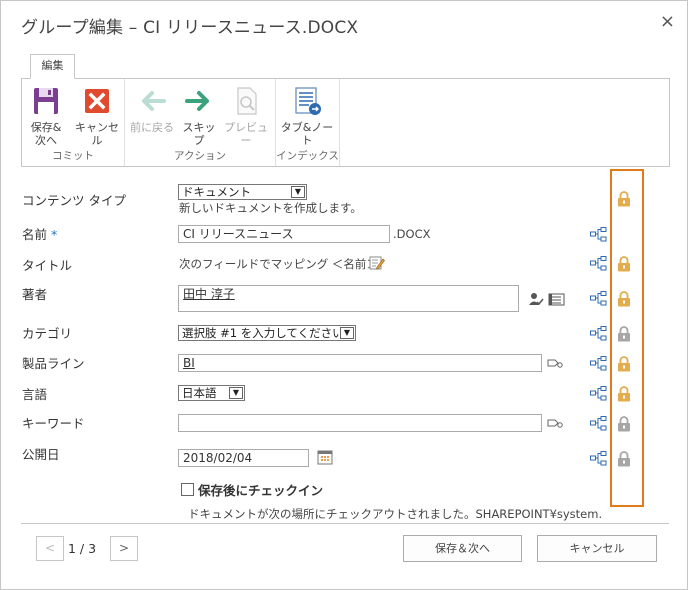  What do you see at coordinates (216, 192) in the screenshot?
I see `content-type-value: ドキュメント` at bounding box center [216, 192].